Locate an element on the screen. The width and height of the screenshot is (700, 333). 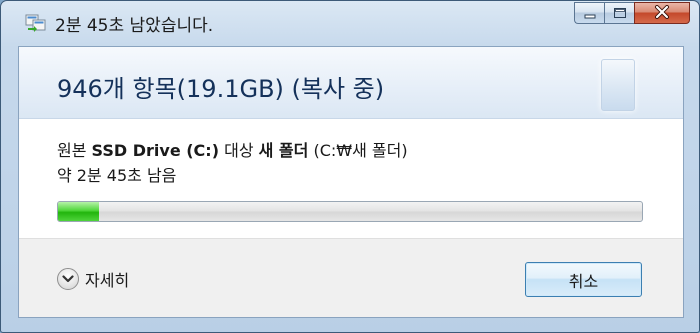
close-button is located at coordinates (662, 13).